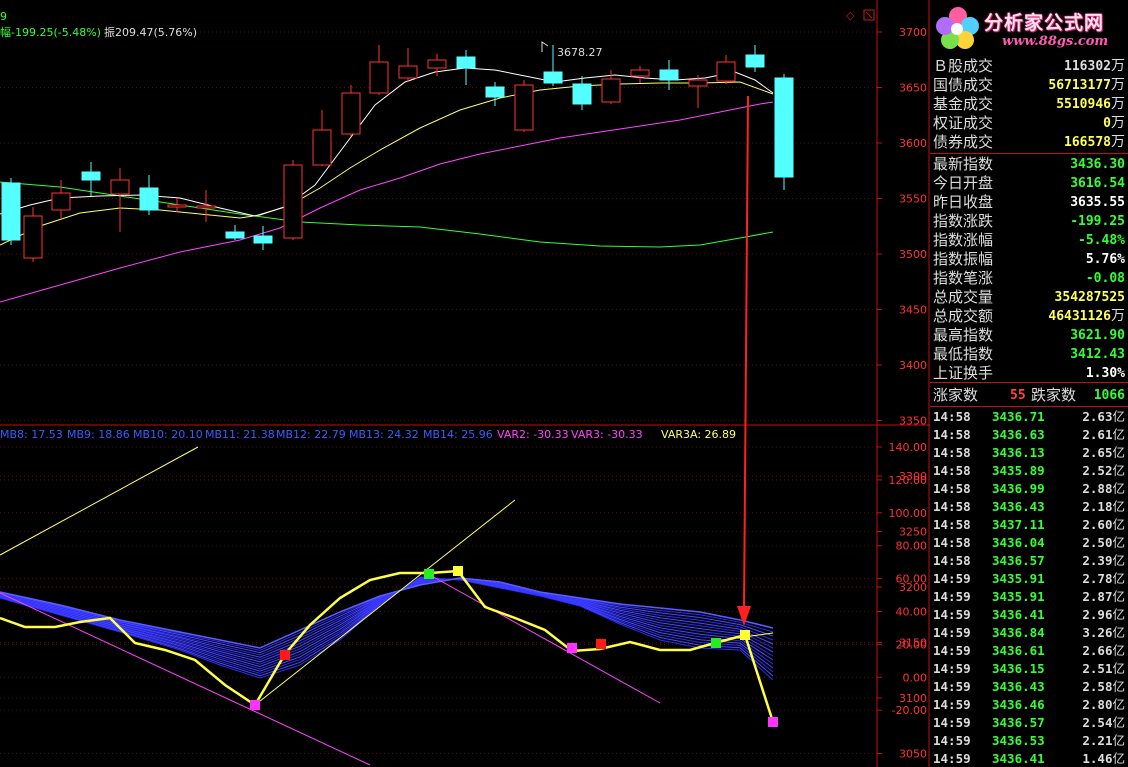 The image size is (1128, 767). Describe the element at coordinates (908, 513) in the screenshot. I see `indicator-tick-label: 100.00` at that location.